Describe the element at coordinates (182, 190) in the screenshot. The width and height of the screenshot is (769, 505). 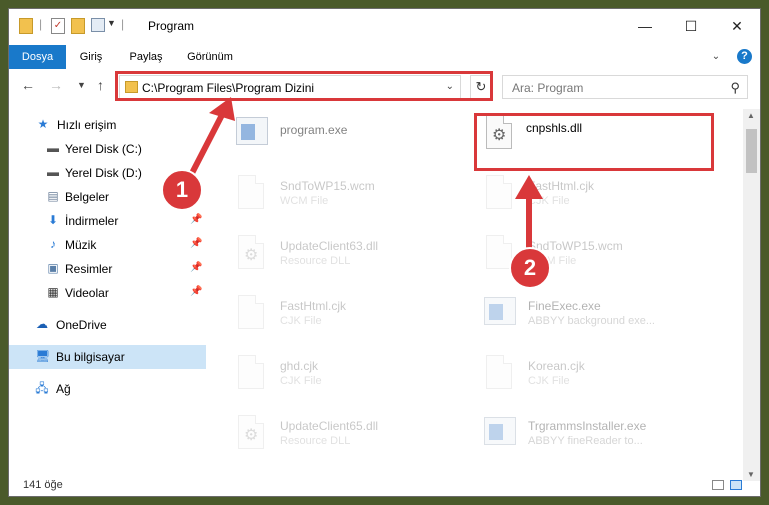
I see `callout-1: 1` at that location.